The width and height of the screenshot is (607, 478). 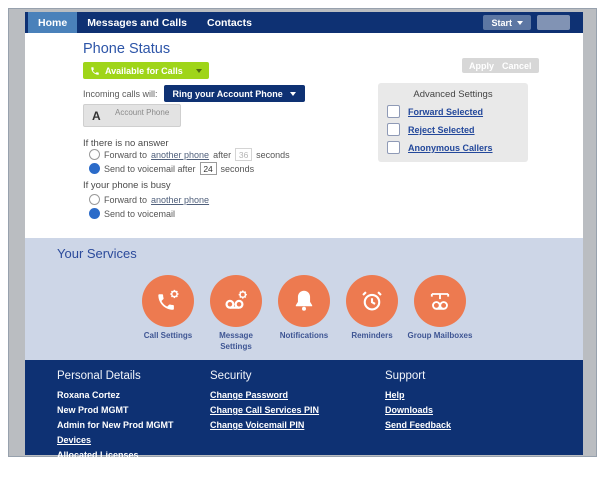 I want to click on footer-heading: Personal Details, so click(x=99, y=376).